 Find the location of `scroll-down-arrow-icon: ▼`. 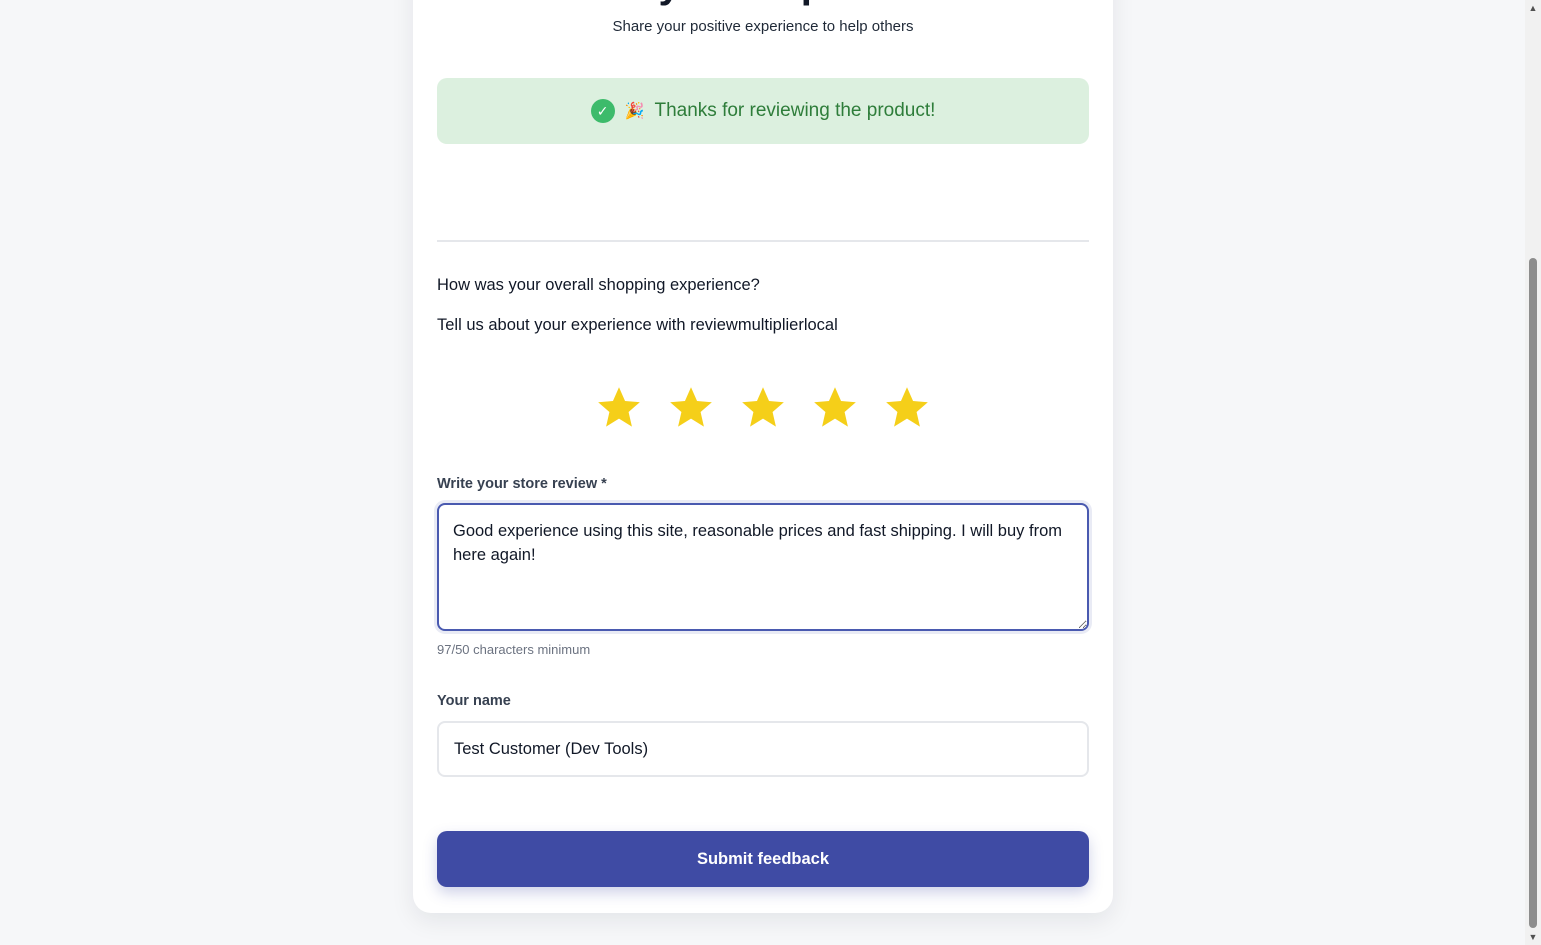

scroll-down-arrow-icon: ▼ is located at coordinates (1533, 937).